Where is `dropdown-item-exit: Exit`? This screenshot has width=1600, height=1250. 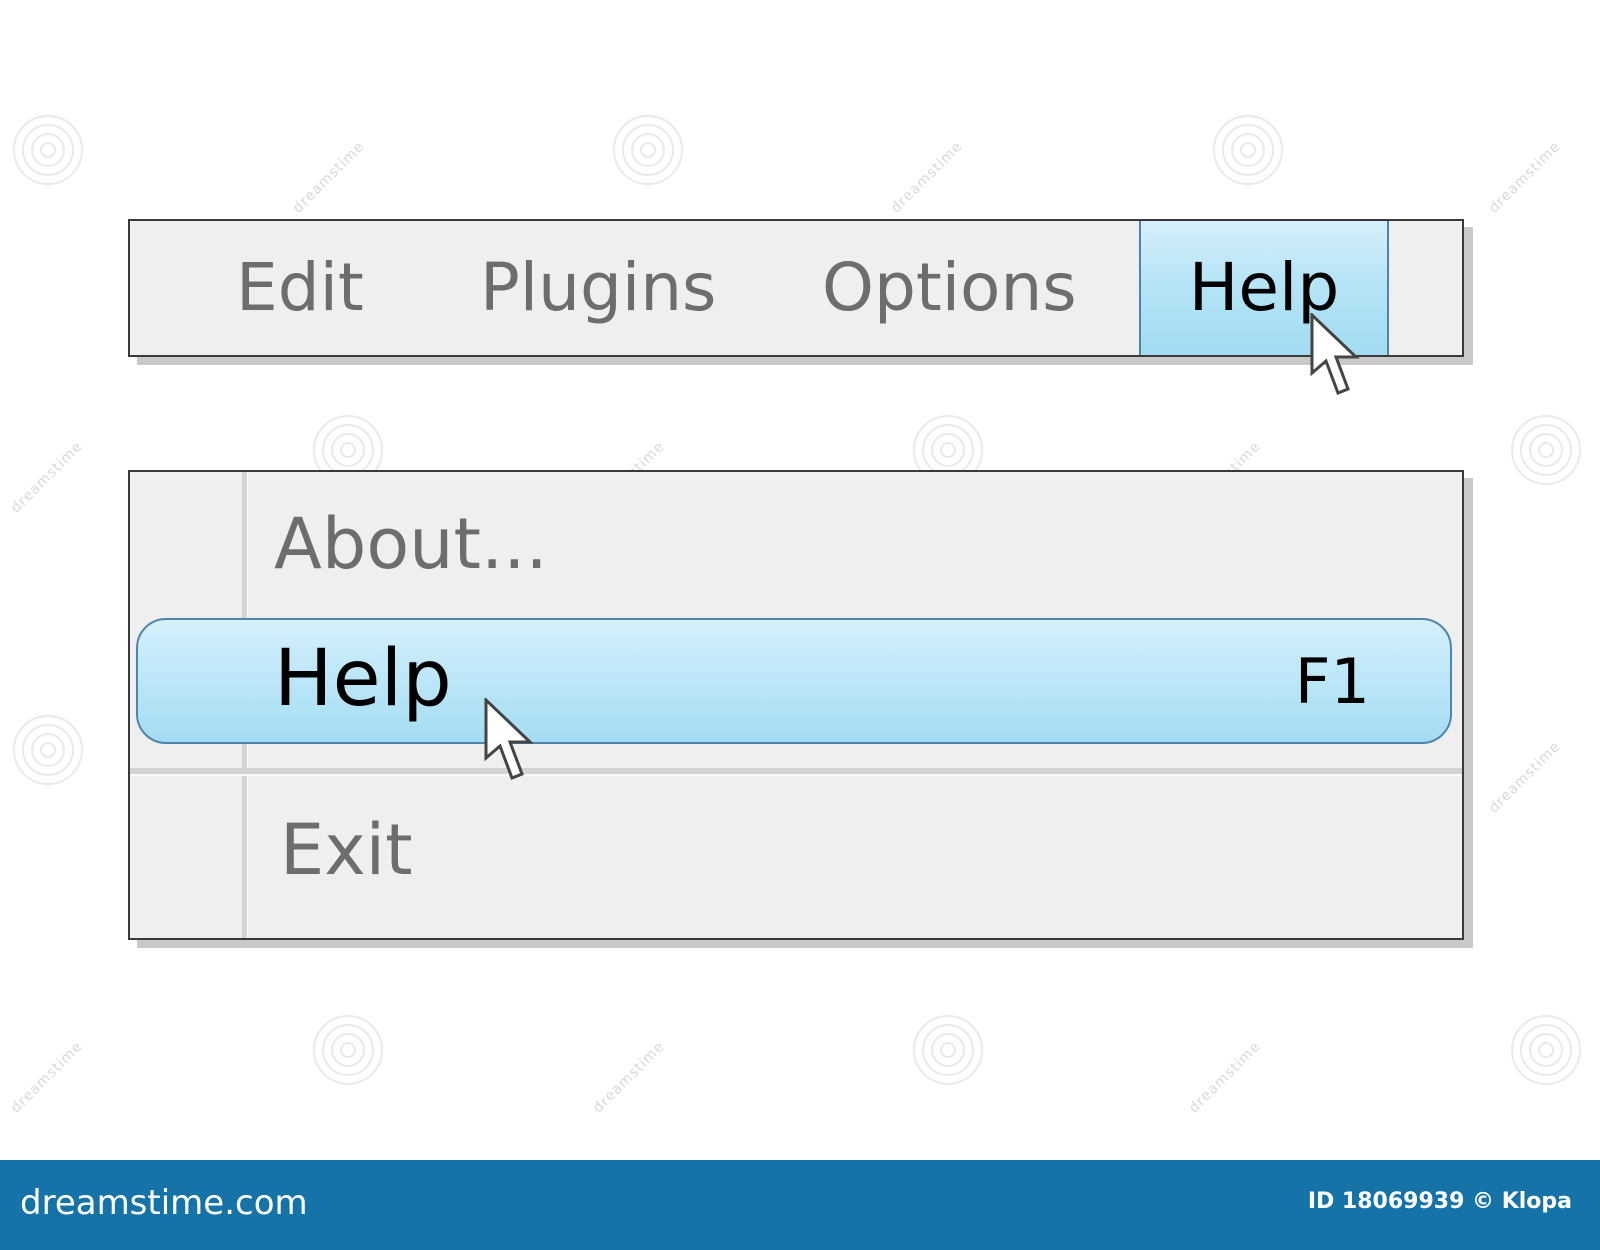 dropdown-item-exit: Exit is located at coordinates (346, 850).